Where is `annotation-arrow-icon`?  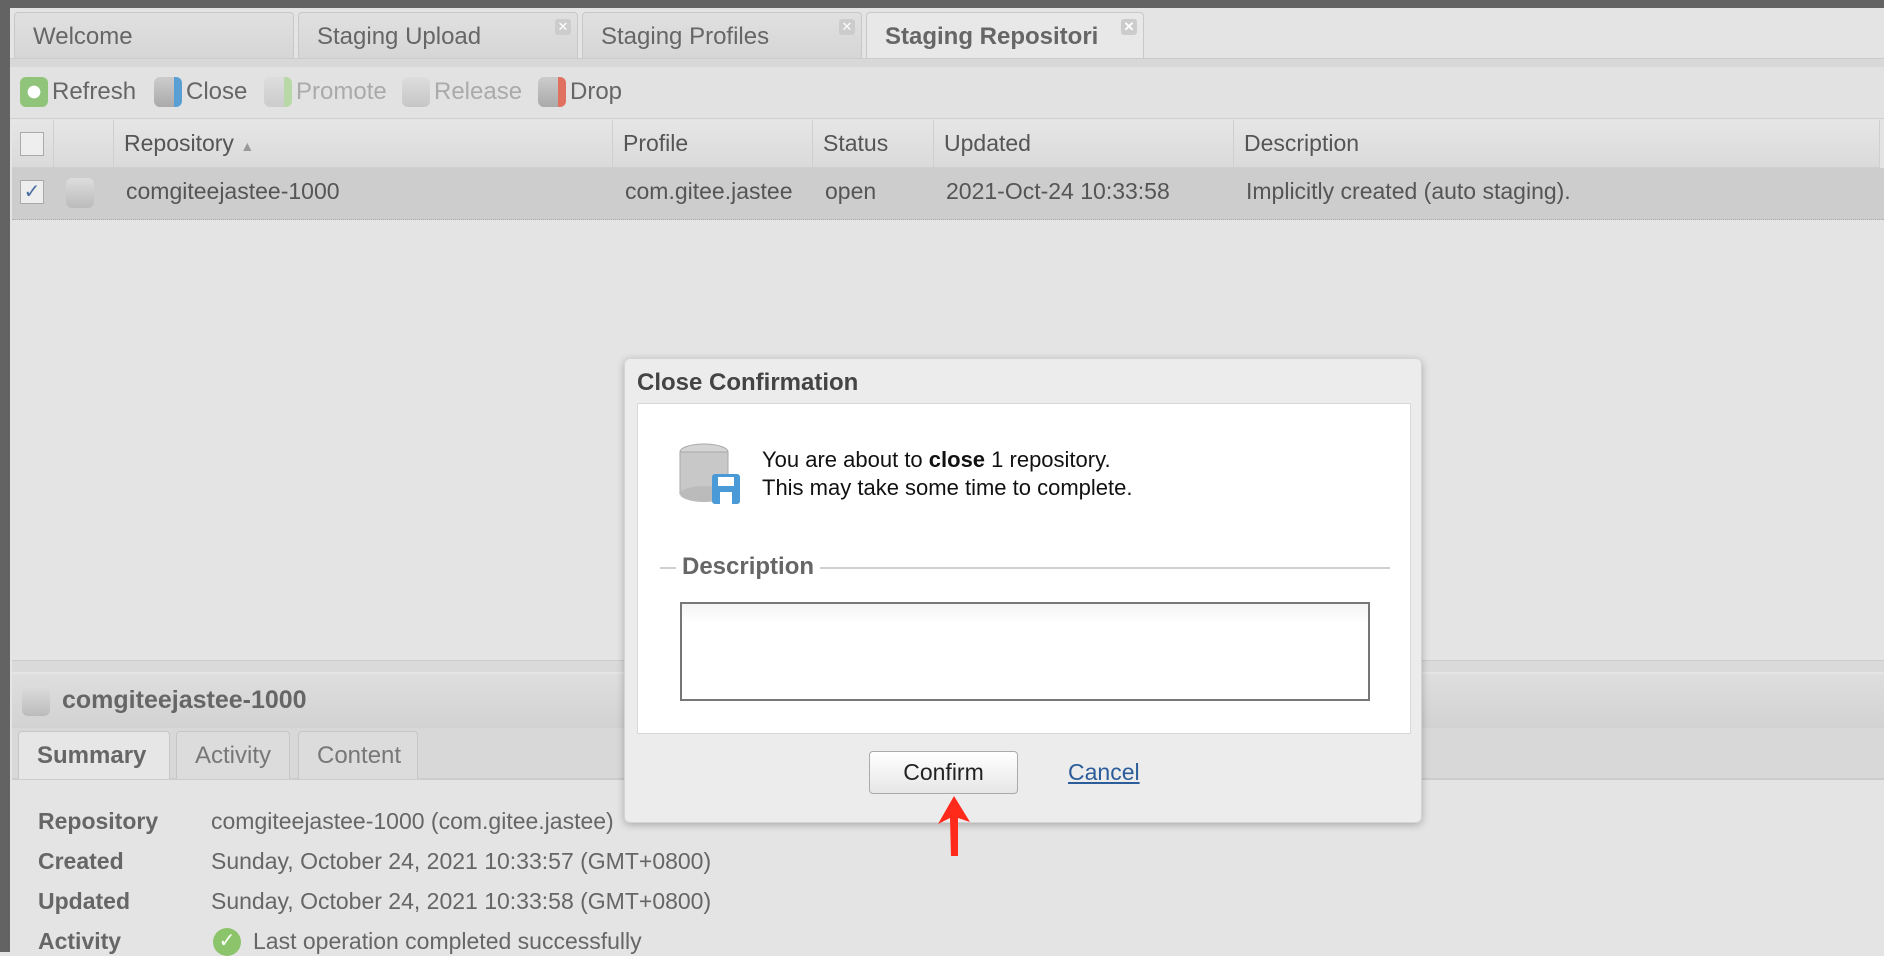
annotation-arrow-icon is located at coordinates (954, 826).